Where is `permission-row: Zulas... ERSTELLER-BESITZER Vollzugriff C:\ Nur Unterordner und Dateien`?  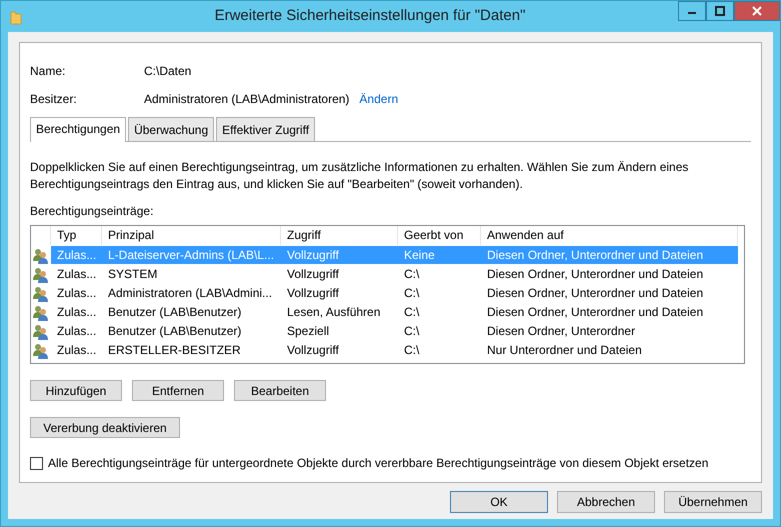
permission-row: Zulas... ERSTELLER-BESITZER Vollzugriff C:\ Nur Unterordner und Dateien is located at coordinates (387, 349).